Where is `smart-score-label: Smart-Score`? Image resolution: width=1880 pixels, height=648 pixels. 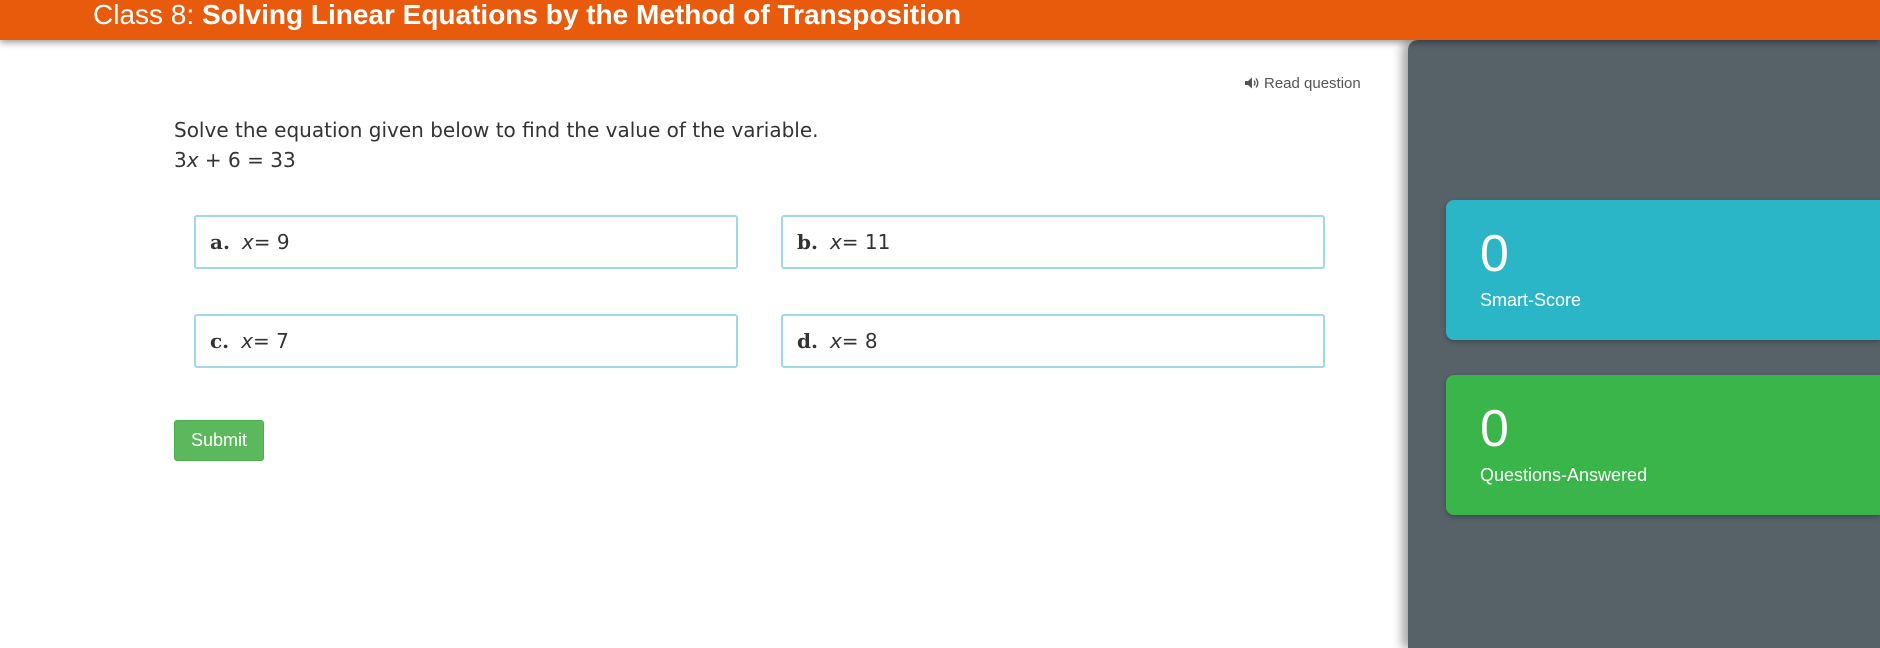 smart-score-label: Smart-Score is located at coordinates (1531, 300).